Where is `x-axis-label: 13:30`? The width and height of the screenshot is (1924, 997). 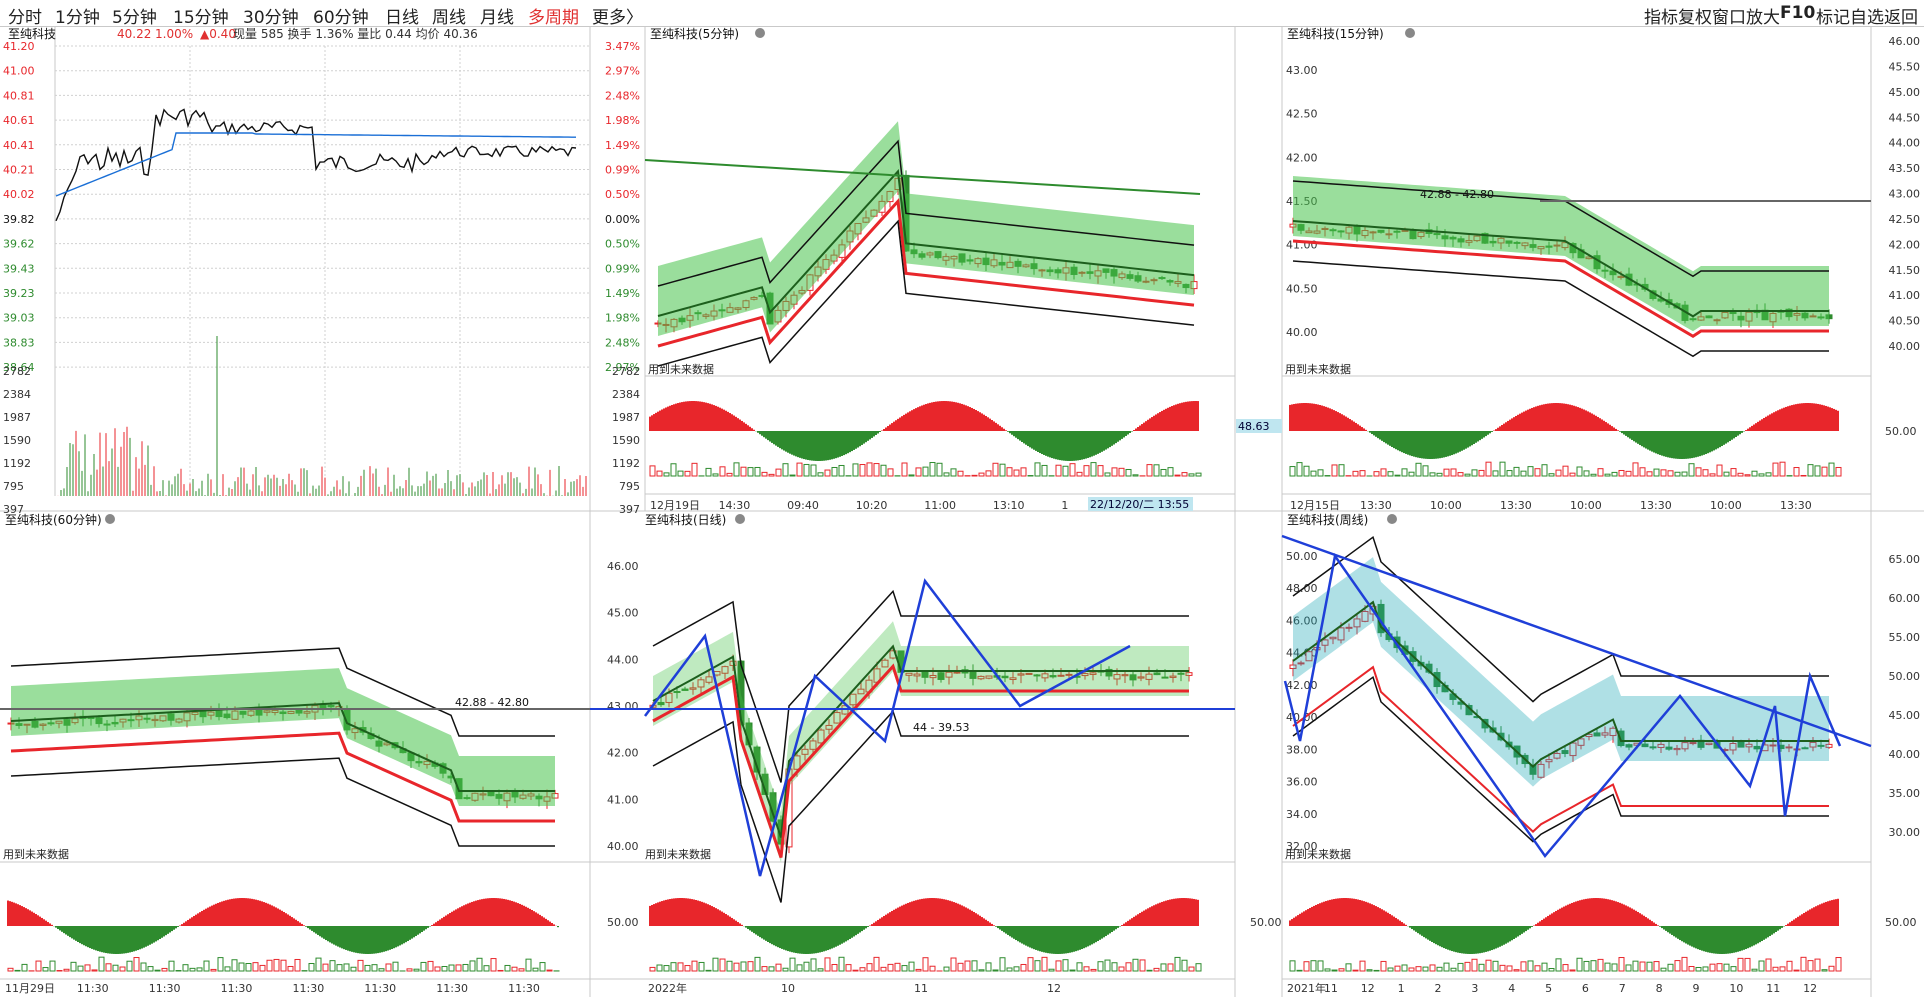 x-axis-label: 13:30 is located at coordinates (1796, 505).